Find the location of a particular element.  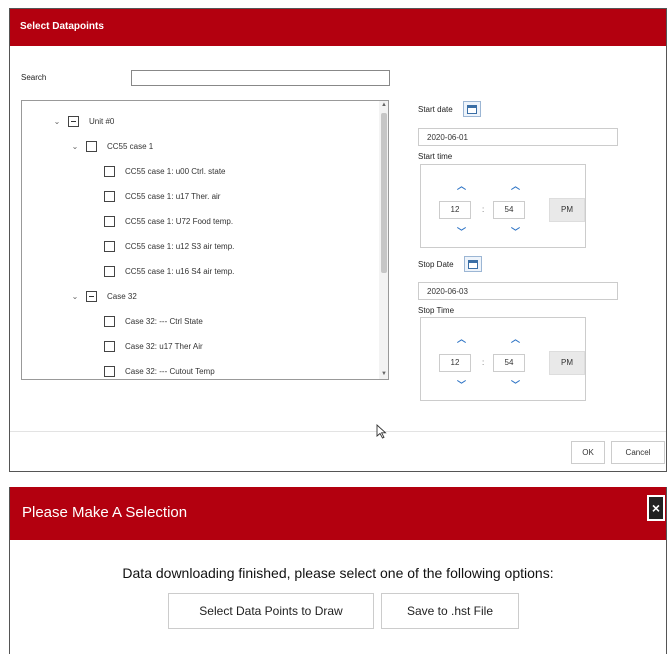

dialog-title: Select Datapoints is located at coordinates (62, 26).